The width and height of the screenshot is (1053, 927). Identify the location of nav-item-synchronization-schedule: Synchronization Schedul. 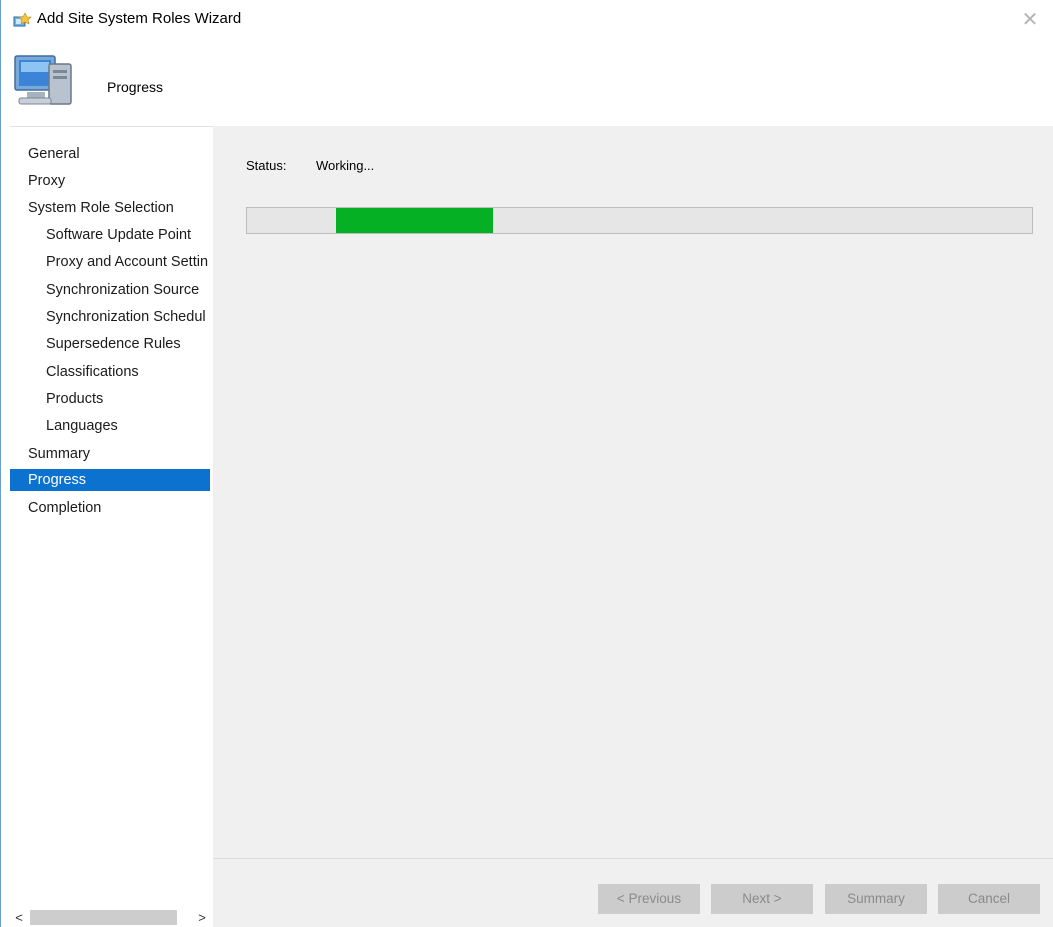
(126, 317).